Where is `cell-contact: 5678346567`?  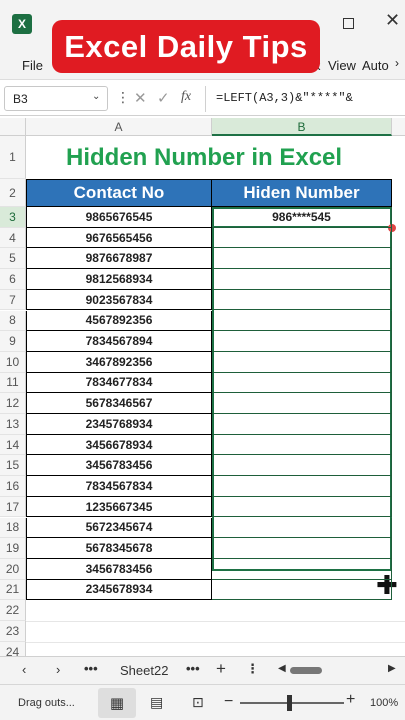 cell-contact: 5678346567 is located at coordinates (119, 403).